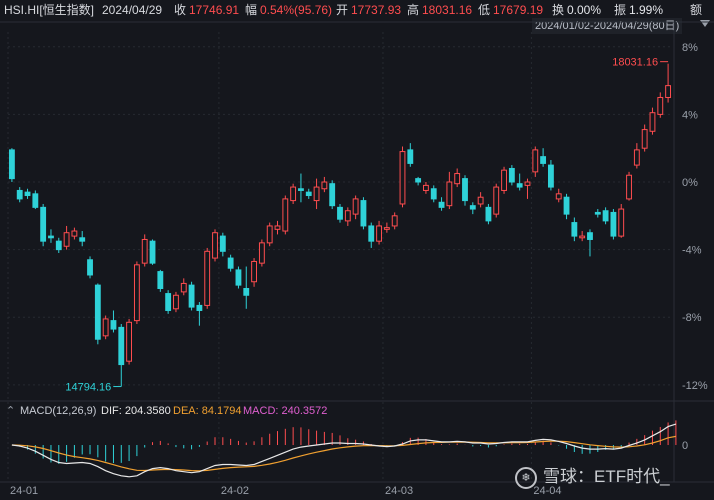 This screenshot has height=500, width=714. I want to click on watermark-text: 雪球：ETF时代_, so click(606, 476).